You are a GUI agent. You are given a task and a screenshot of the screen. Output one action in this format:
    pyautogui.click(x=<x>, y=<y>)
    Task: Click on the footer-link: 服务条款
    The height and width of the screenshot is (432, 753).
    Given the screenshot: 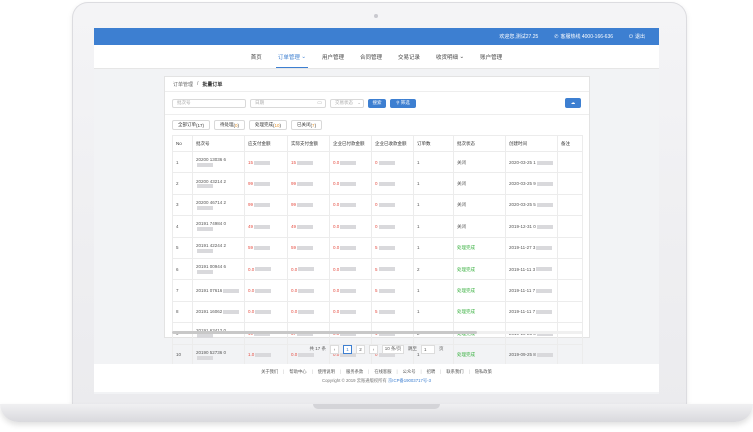 What is the action you would take?
    pyautogui.click(x=354, y=372)
    